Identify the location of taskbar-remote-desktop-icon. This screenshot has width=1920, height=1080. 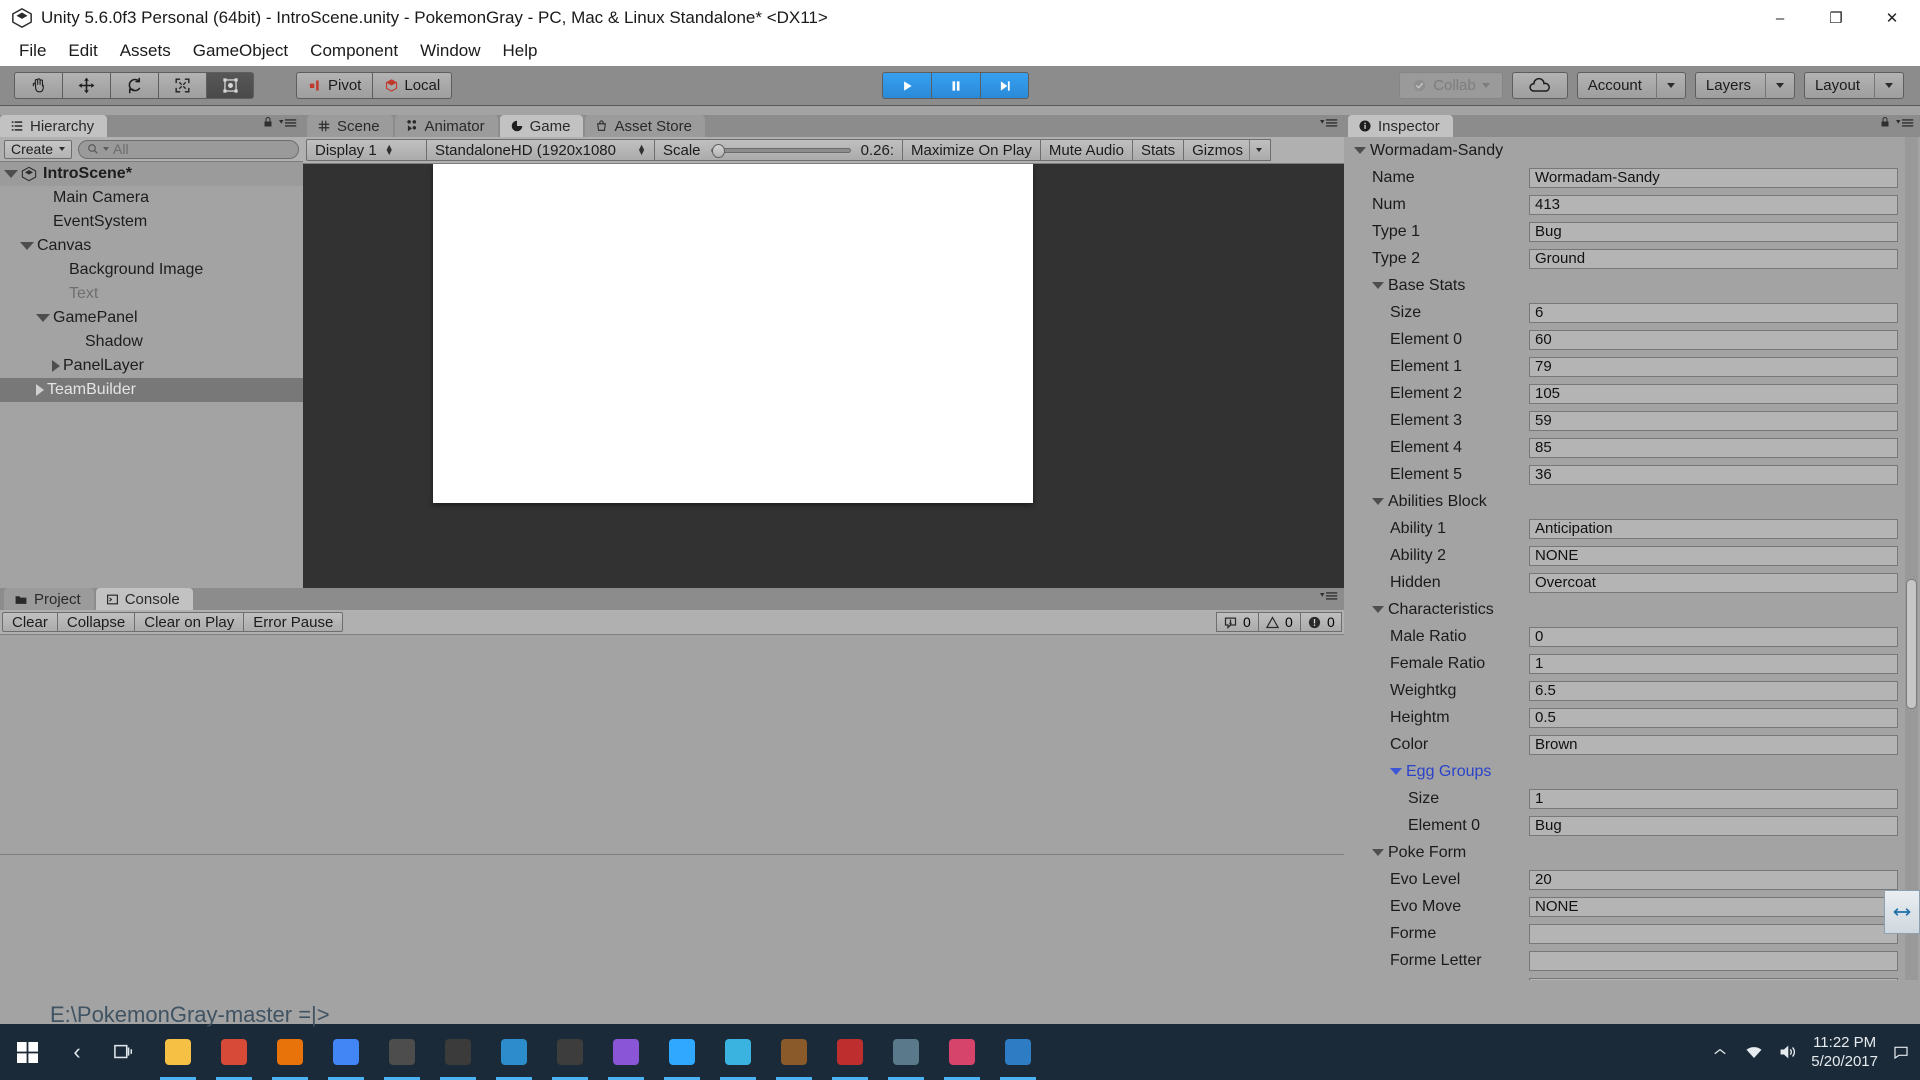
(906, 1052).